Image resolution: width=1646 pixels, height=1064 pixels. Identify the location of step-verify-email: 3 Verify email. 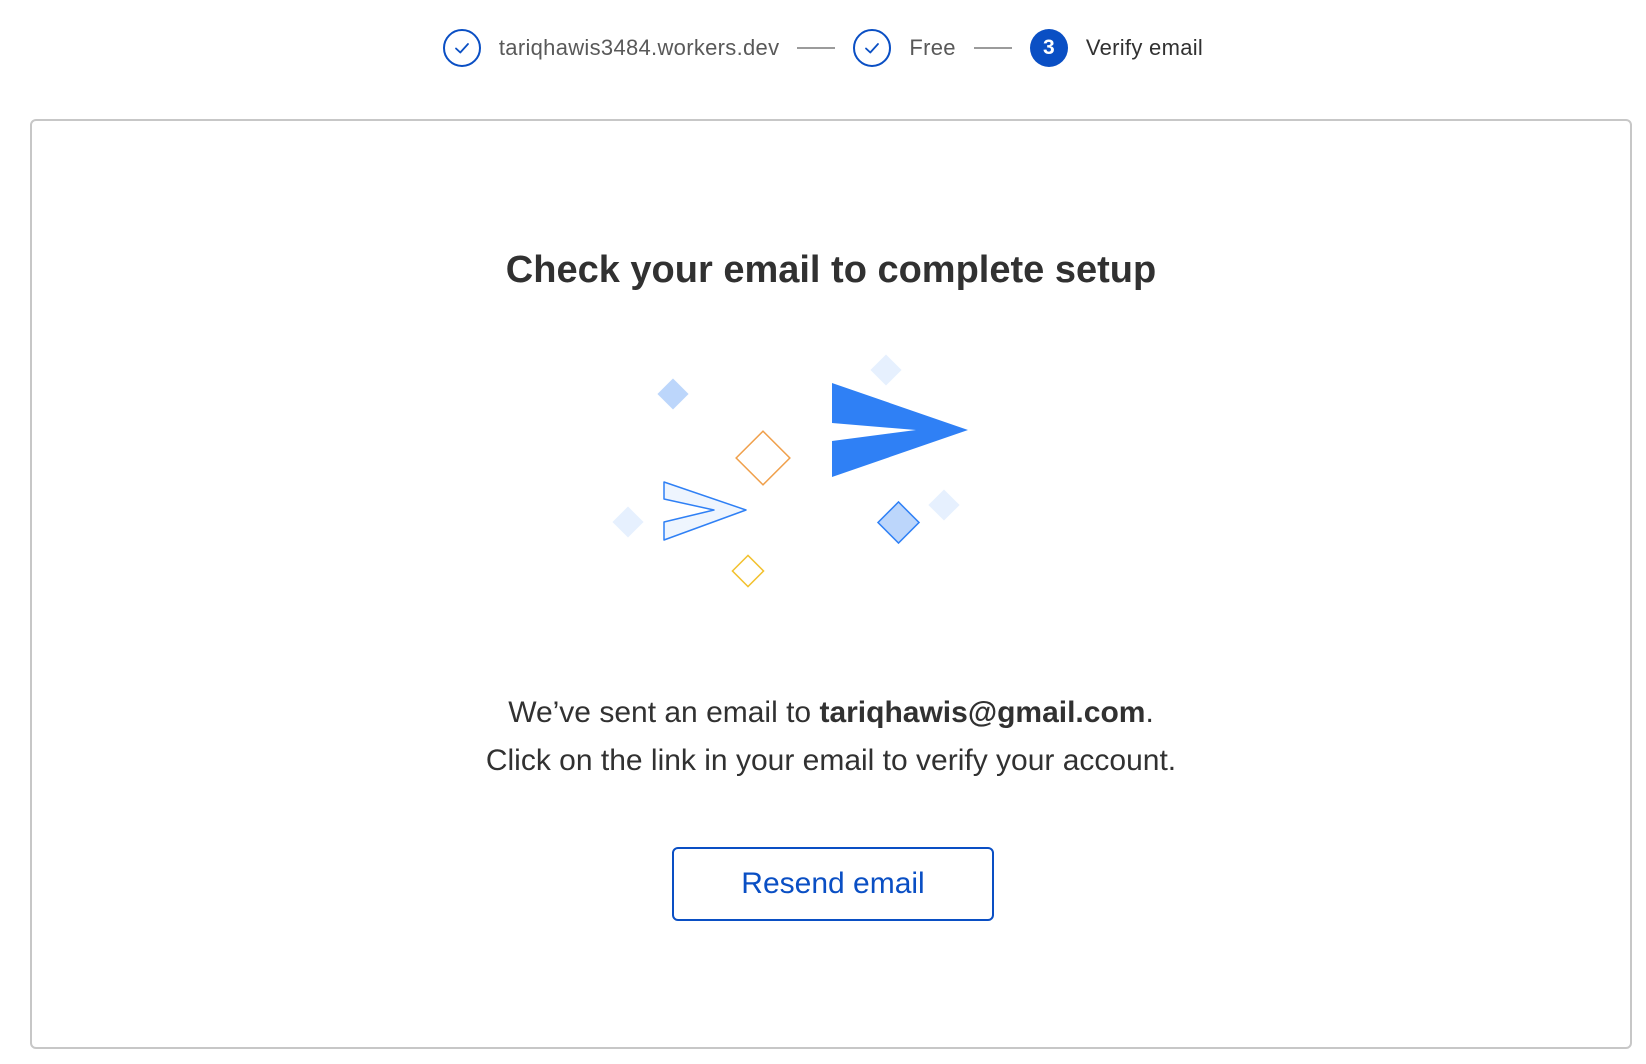
(1116, 48).